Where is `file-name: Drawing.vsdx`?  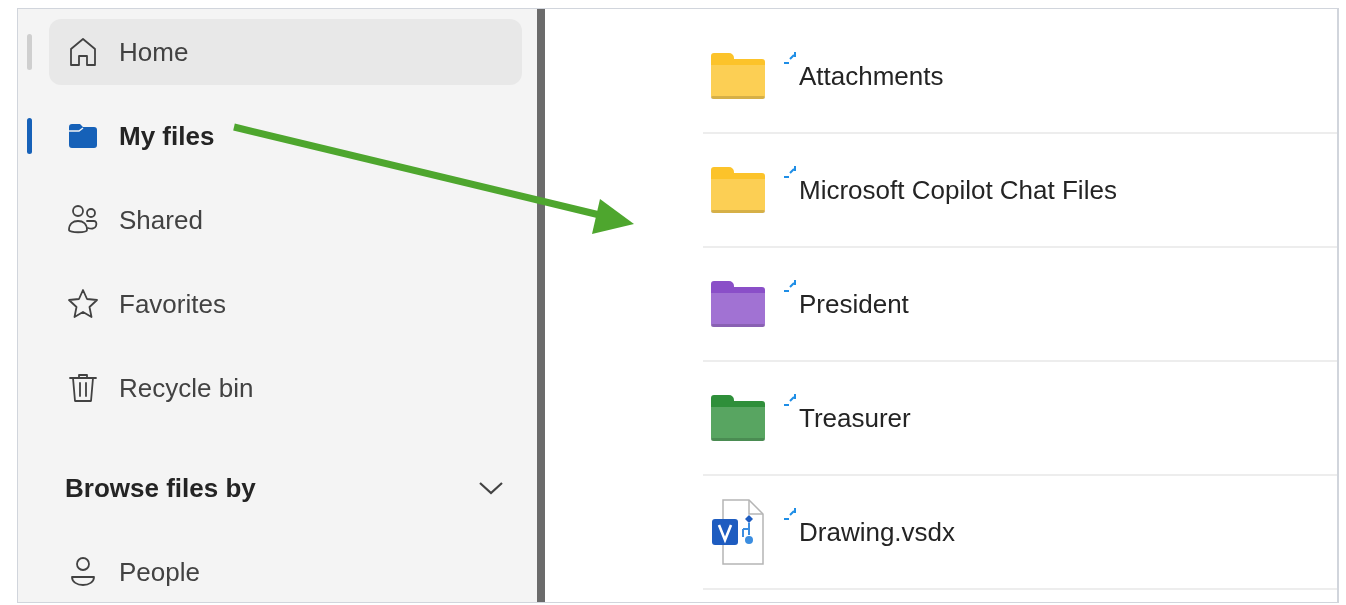 file-name: Drawing.vsdx is located at coordinates (877, 532).